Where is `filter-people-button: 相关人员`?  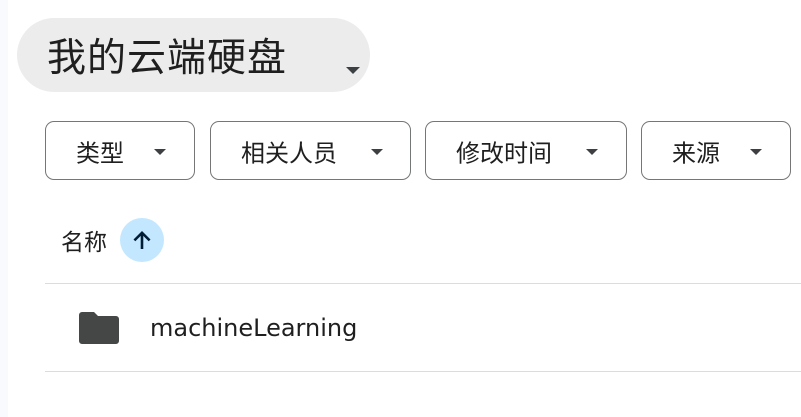
filter-people-button: 相关人员 is located at coordinates (310, 150).